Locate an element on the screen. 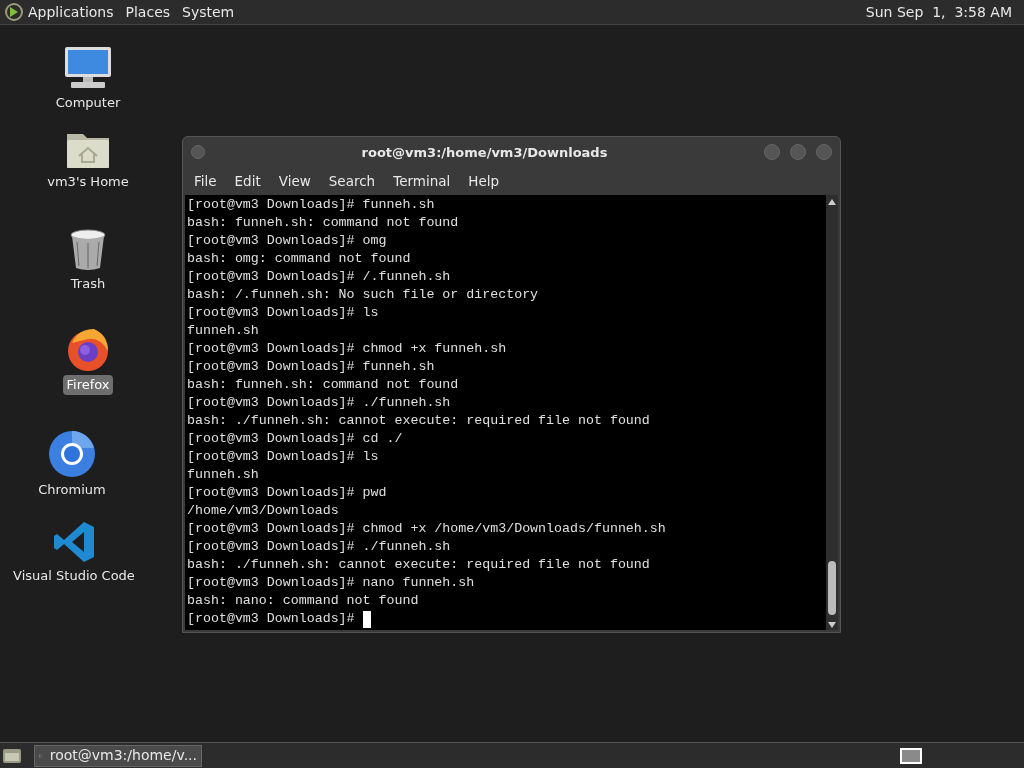 The height and width of the screenshot is (768, 1024). icon-label: Trash is located at coordinates (88, 284).